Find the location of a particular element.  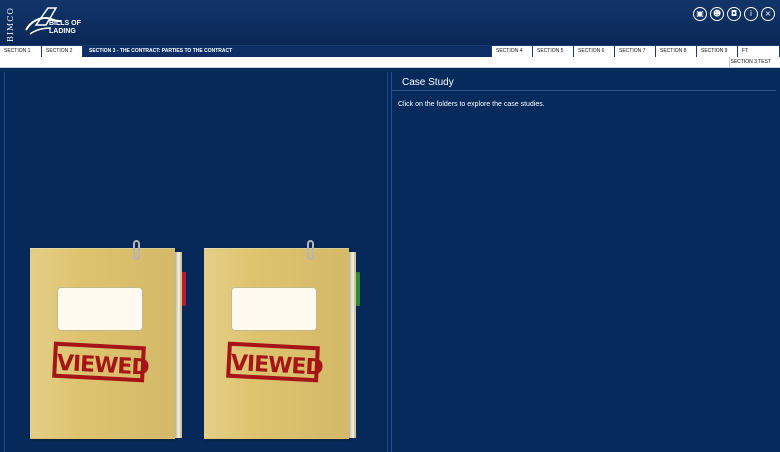

sub-navigation-bar is located at coordinates (390, 62).